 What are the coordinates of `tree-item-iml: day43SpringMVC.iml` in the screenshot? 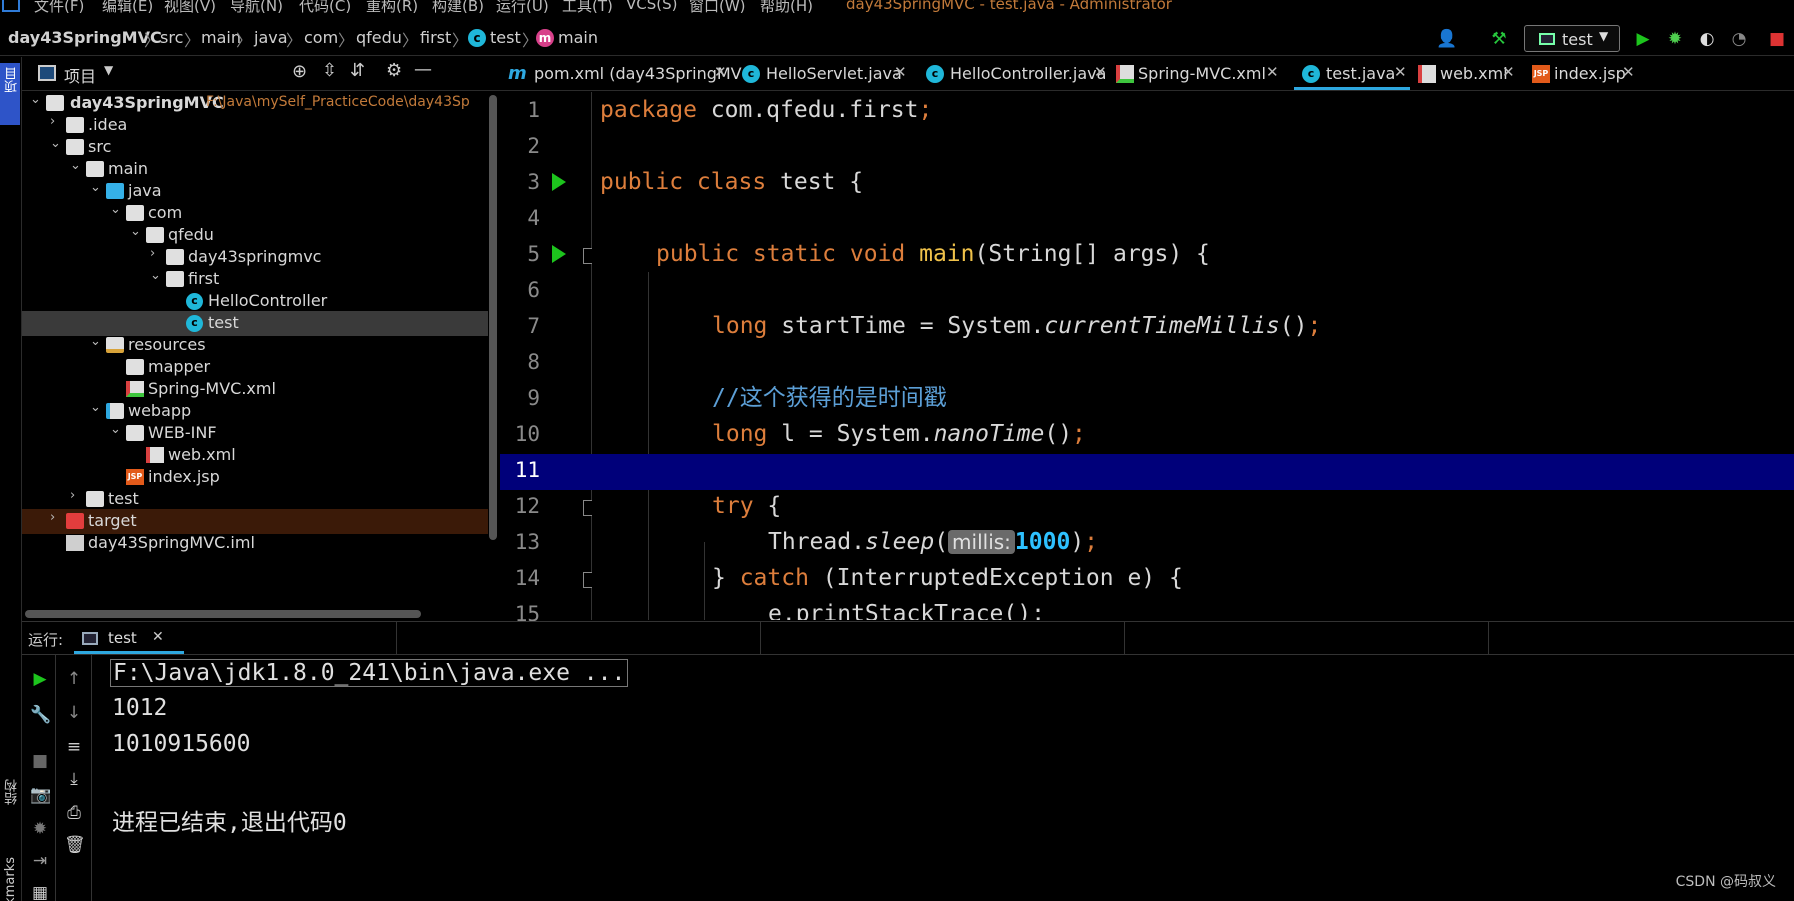 It's located at (255, 543).